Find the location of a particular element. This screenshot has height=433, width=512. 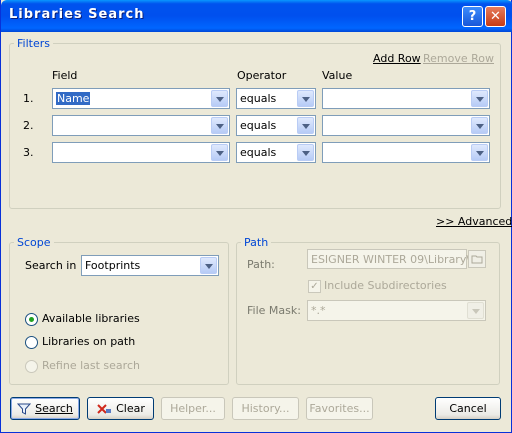

funnel-icon is located at coordinates (24, 409).